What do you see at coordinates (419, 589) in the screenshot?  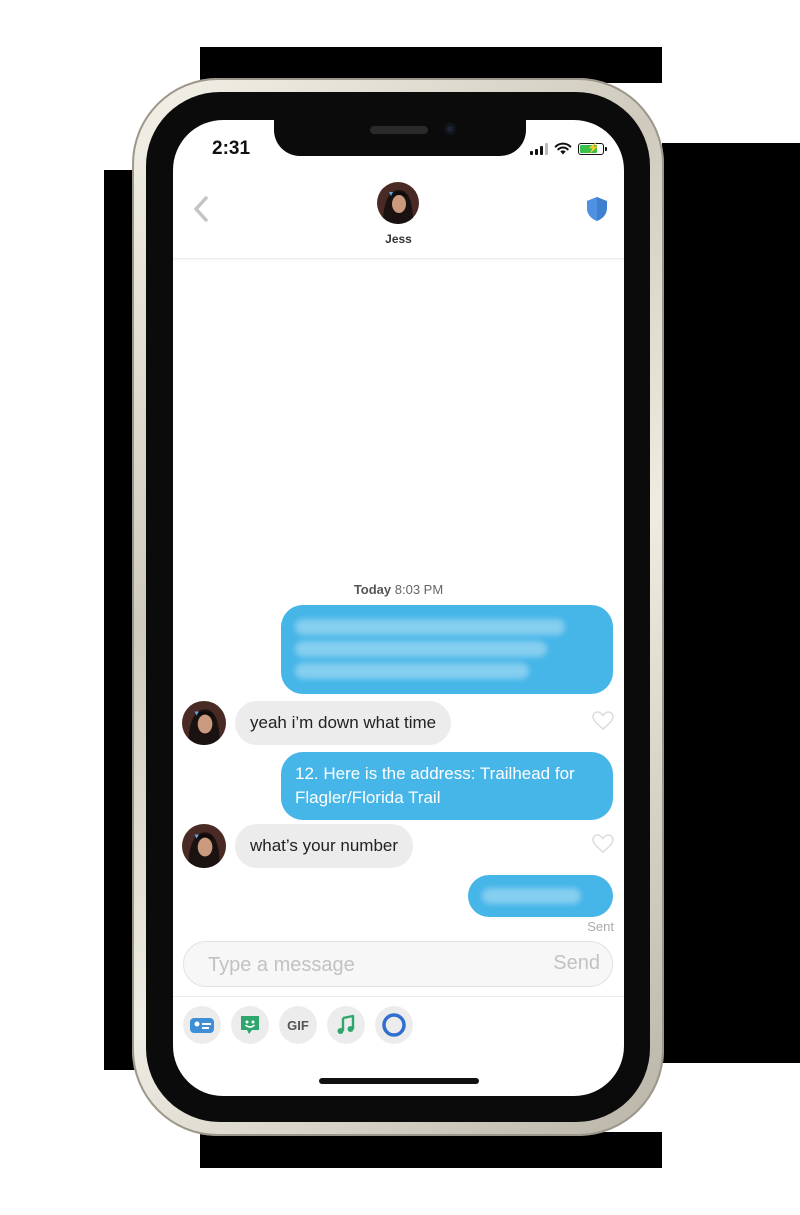 I see `timestamp-time: 8:03 PM` at bounding box center [419, 589].